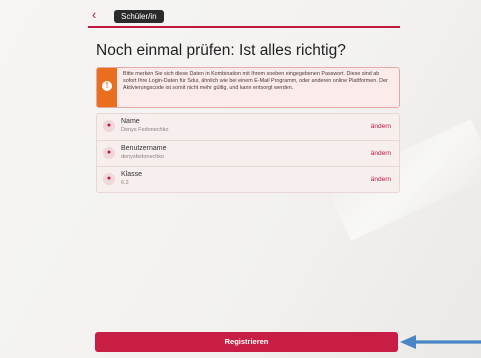 The image size is (481, 358). I want to click on page-title: Noch einmal prüfen: Ist alles richtig?, so click(221, 50).